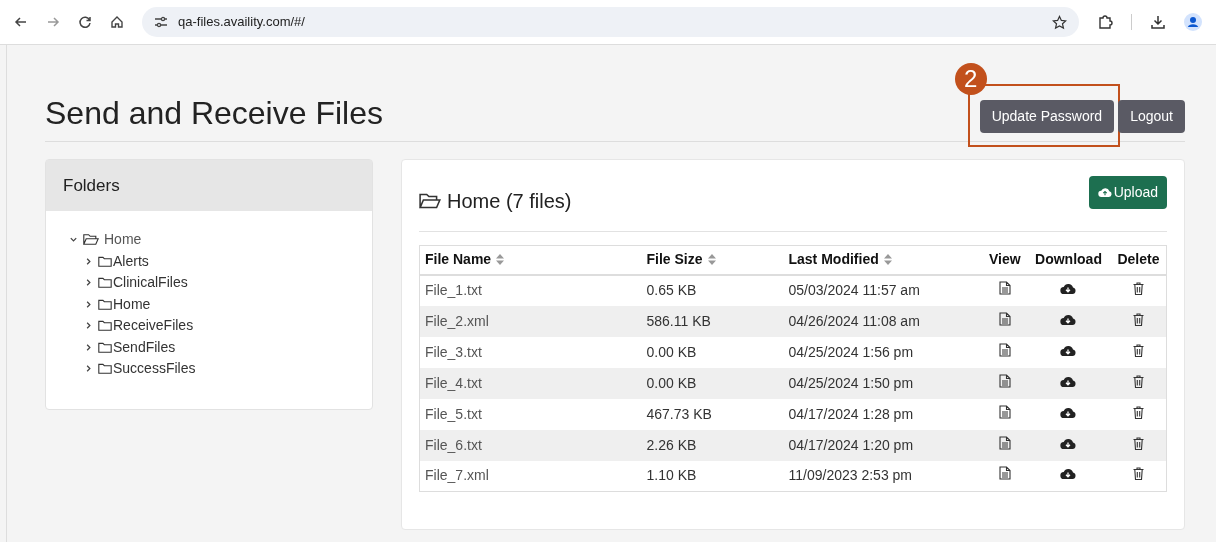 The image size is (1216, 542). Describe the element at coordinates (671, 290) in the screenshot. I see `file-size: 0.65 KB` at that location.